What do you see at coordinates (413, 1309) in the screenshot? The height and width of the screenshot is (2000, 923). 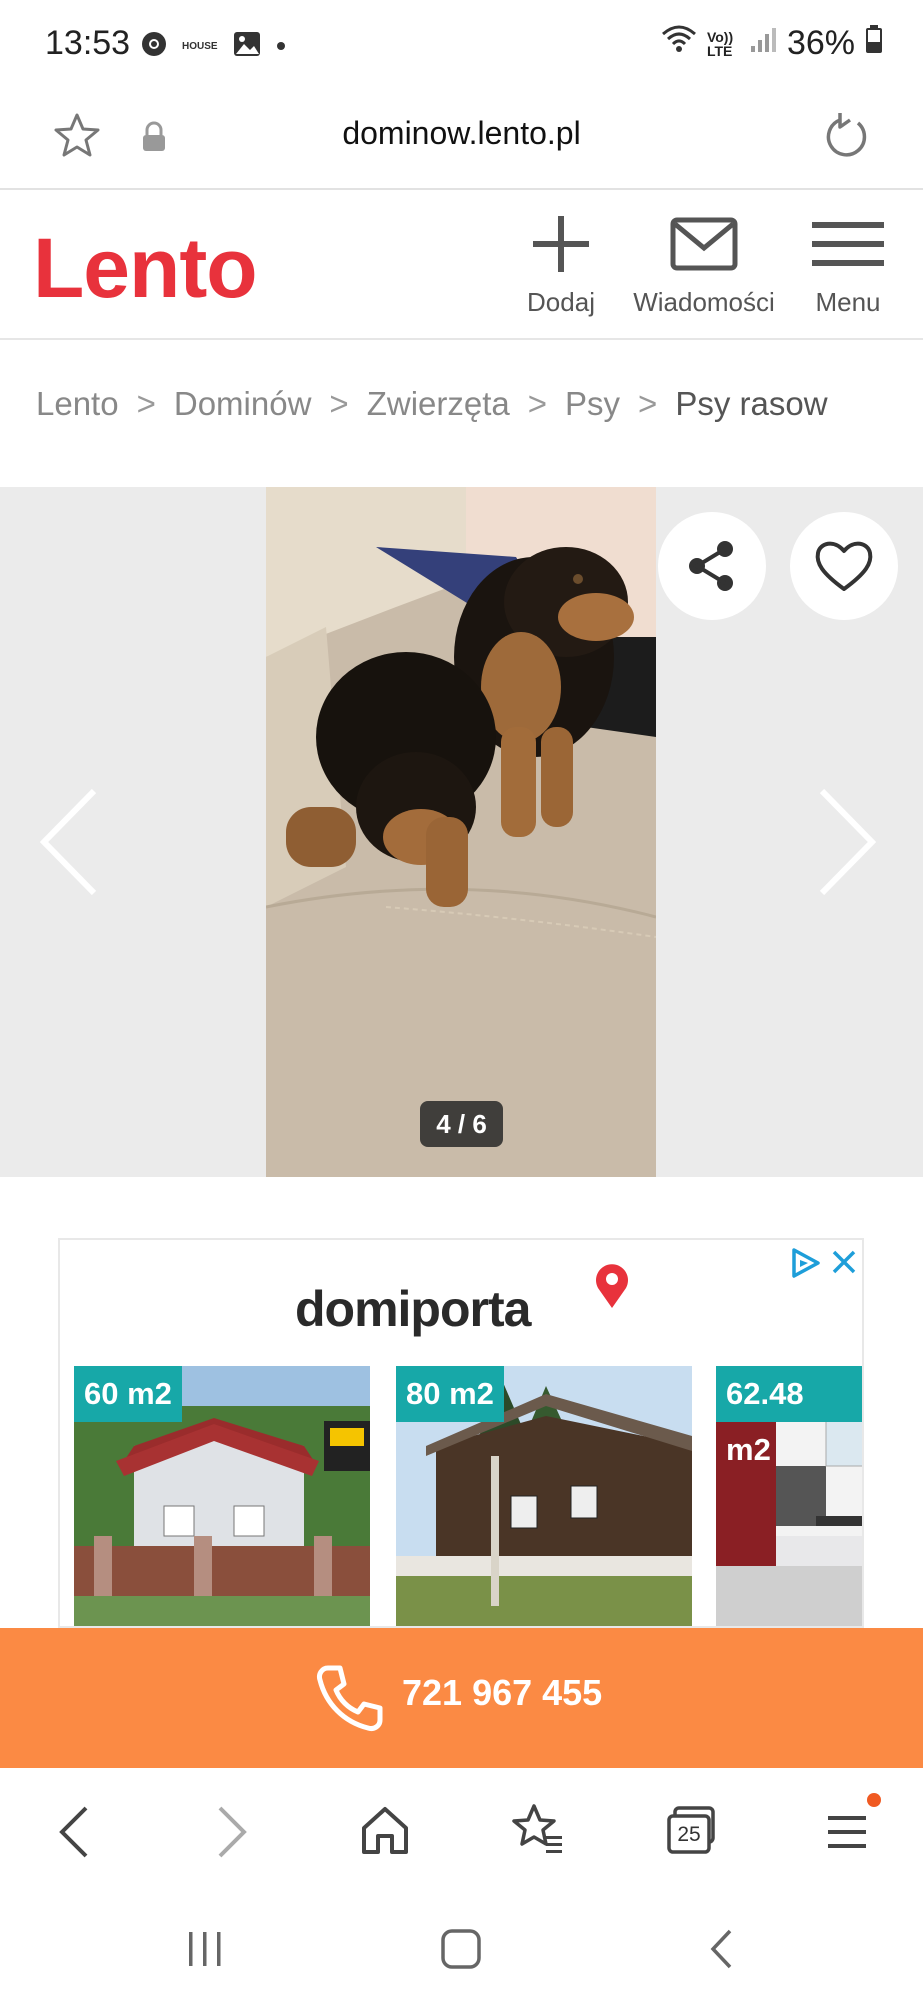 I see `domiporta-logo: domiporta` at bounding box center [413, 1309].